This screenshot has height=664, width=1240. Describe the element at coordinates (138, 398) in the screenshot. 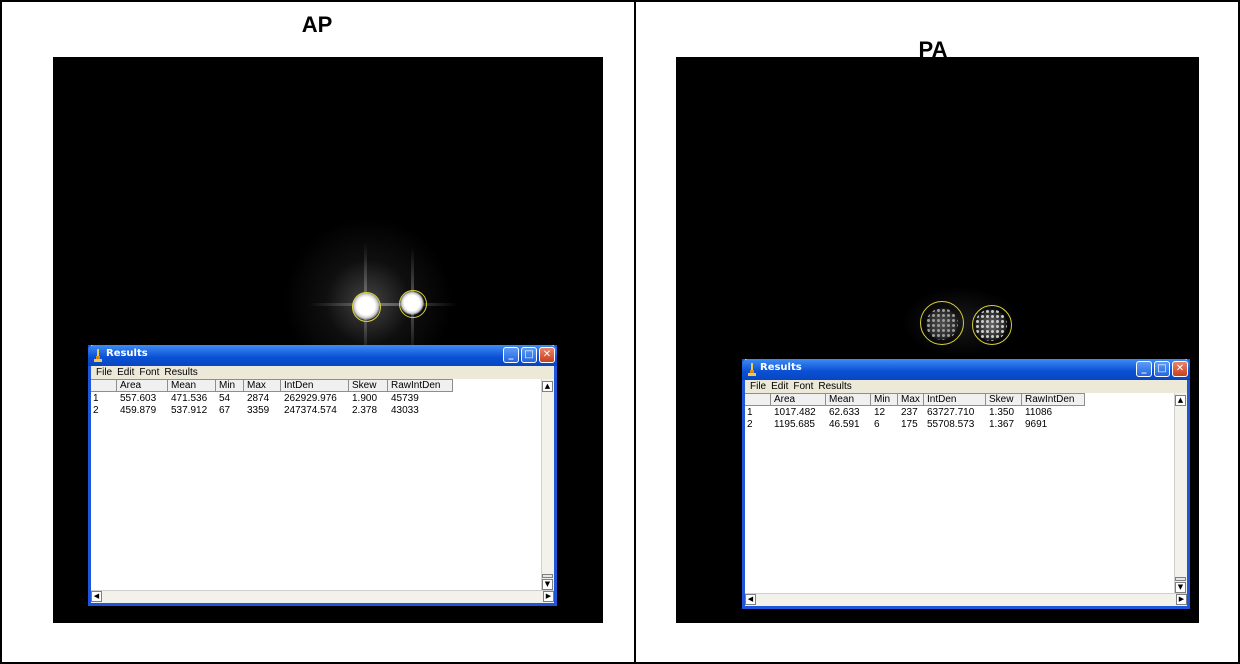

I see `cell-area: 557.603` at that location.